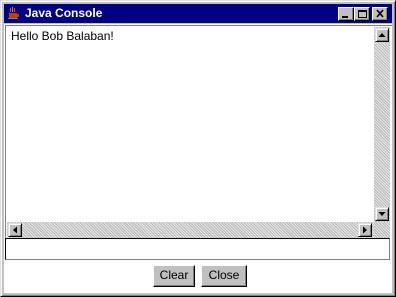  I want to click on arrow-right-icon, so click(365, 230).